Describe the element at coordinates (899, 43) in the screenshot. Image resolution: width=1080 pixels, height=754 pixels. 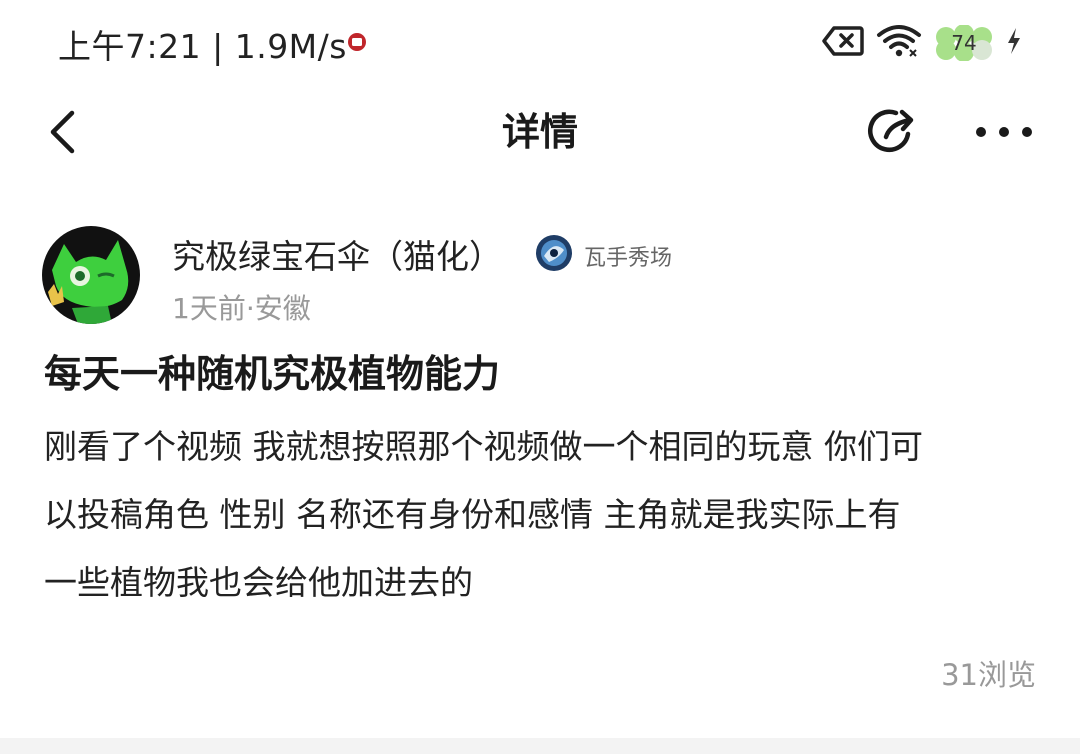
I see `wifi-icon` at that location.